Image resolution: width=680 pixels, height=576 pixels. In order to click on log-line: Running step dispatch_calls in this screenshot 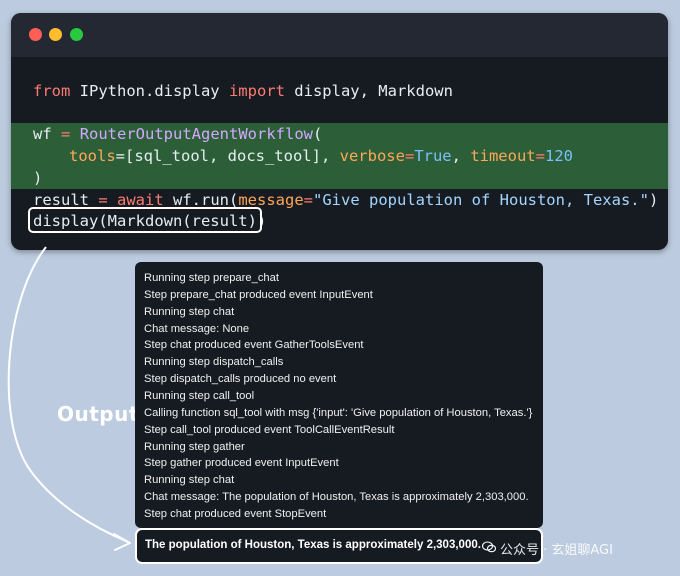, I will do `click(214, 362)`.